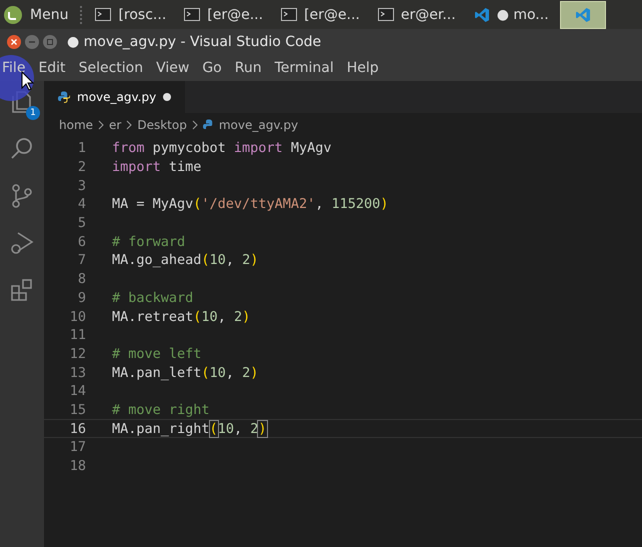 The height and width of the screenshot is (547, 642). What do you see at coordinates (153, 298) in the screenshot?
I see `code-line: # backward` at bounding box center [153, 298].